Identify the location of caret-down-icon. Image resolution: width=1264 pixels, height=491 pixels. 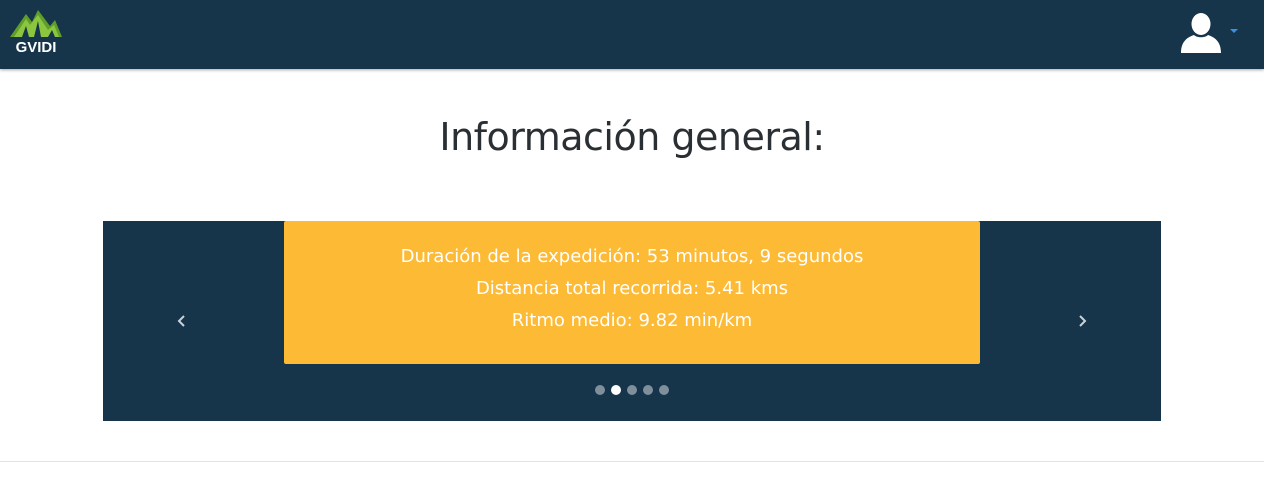
(1234, 31).